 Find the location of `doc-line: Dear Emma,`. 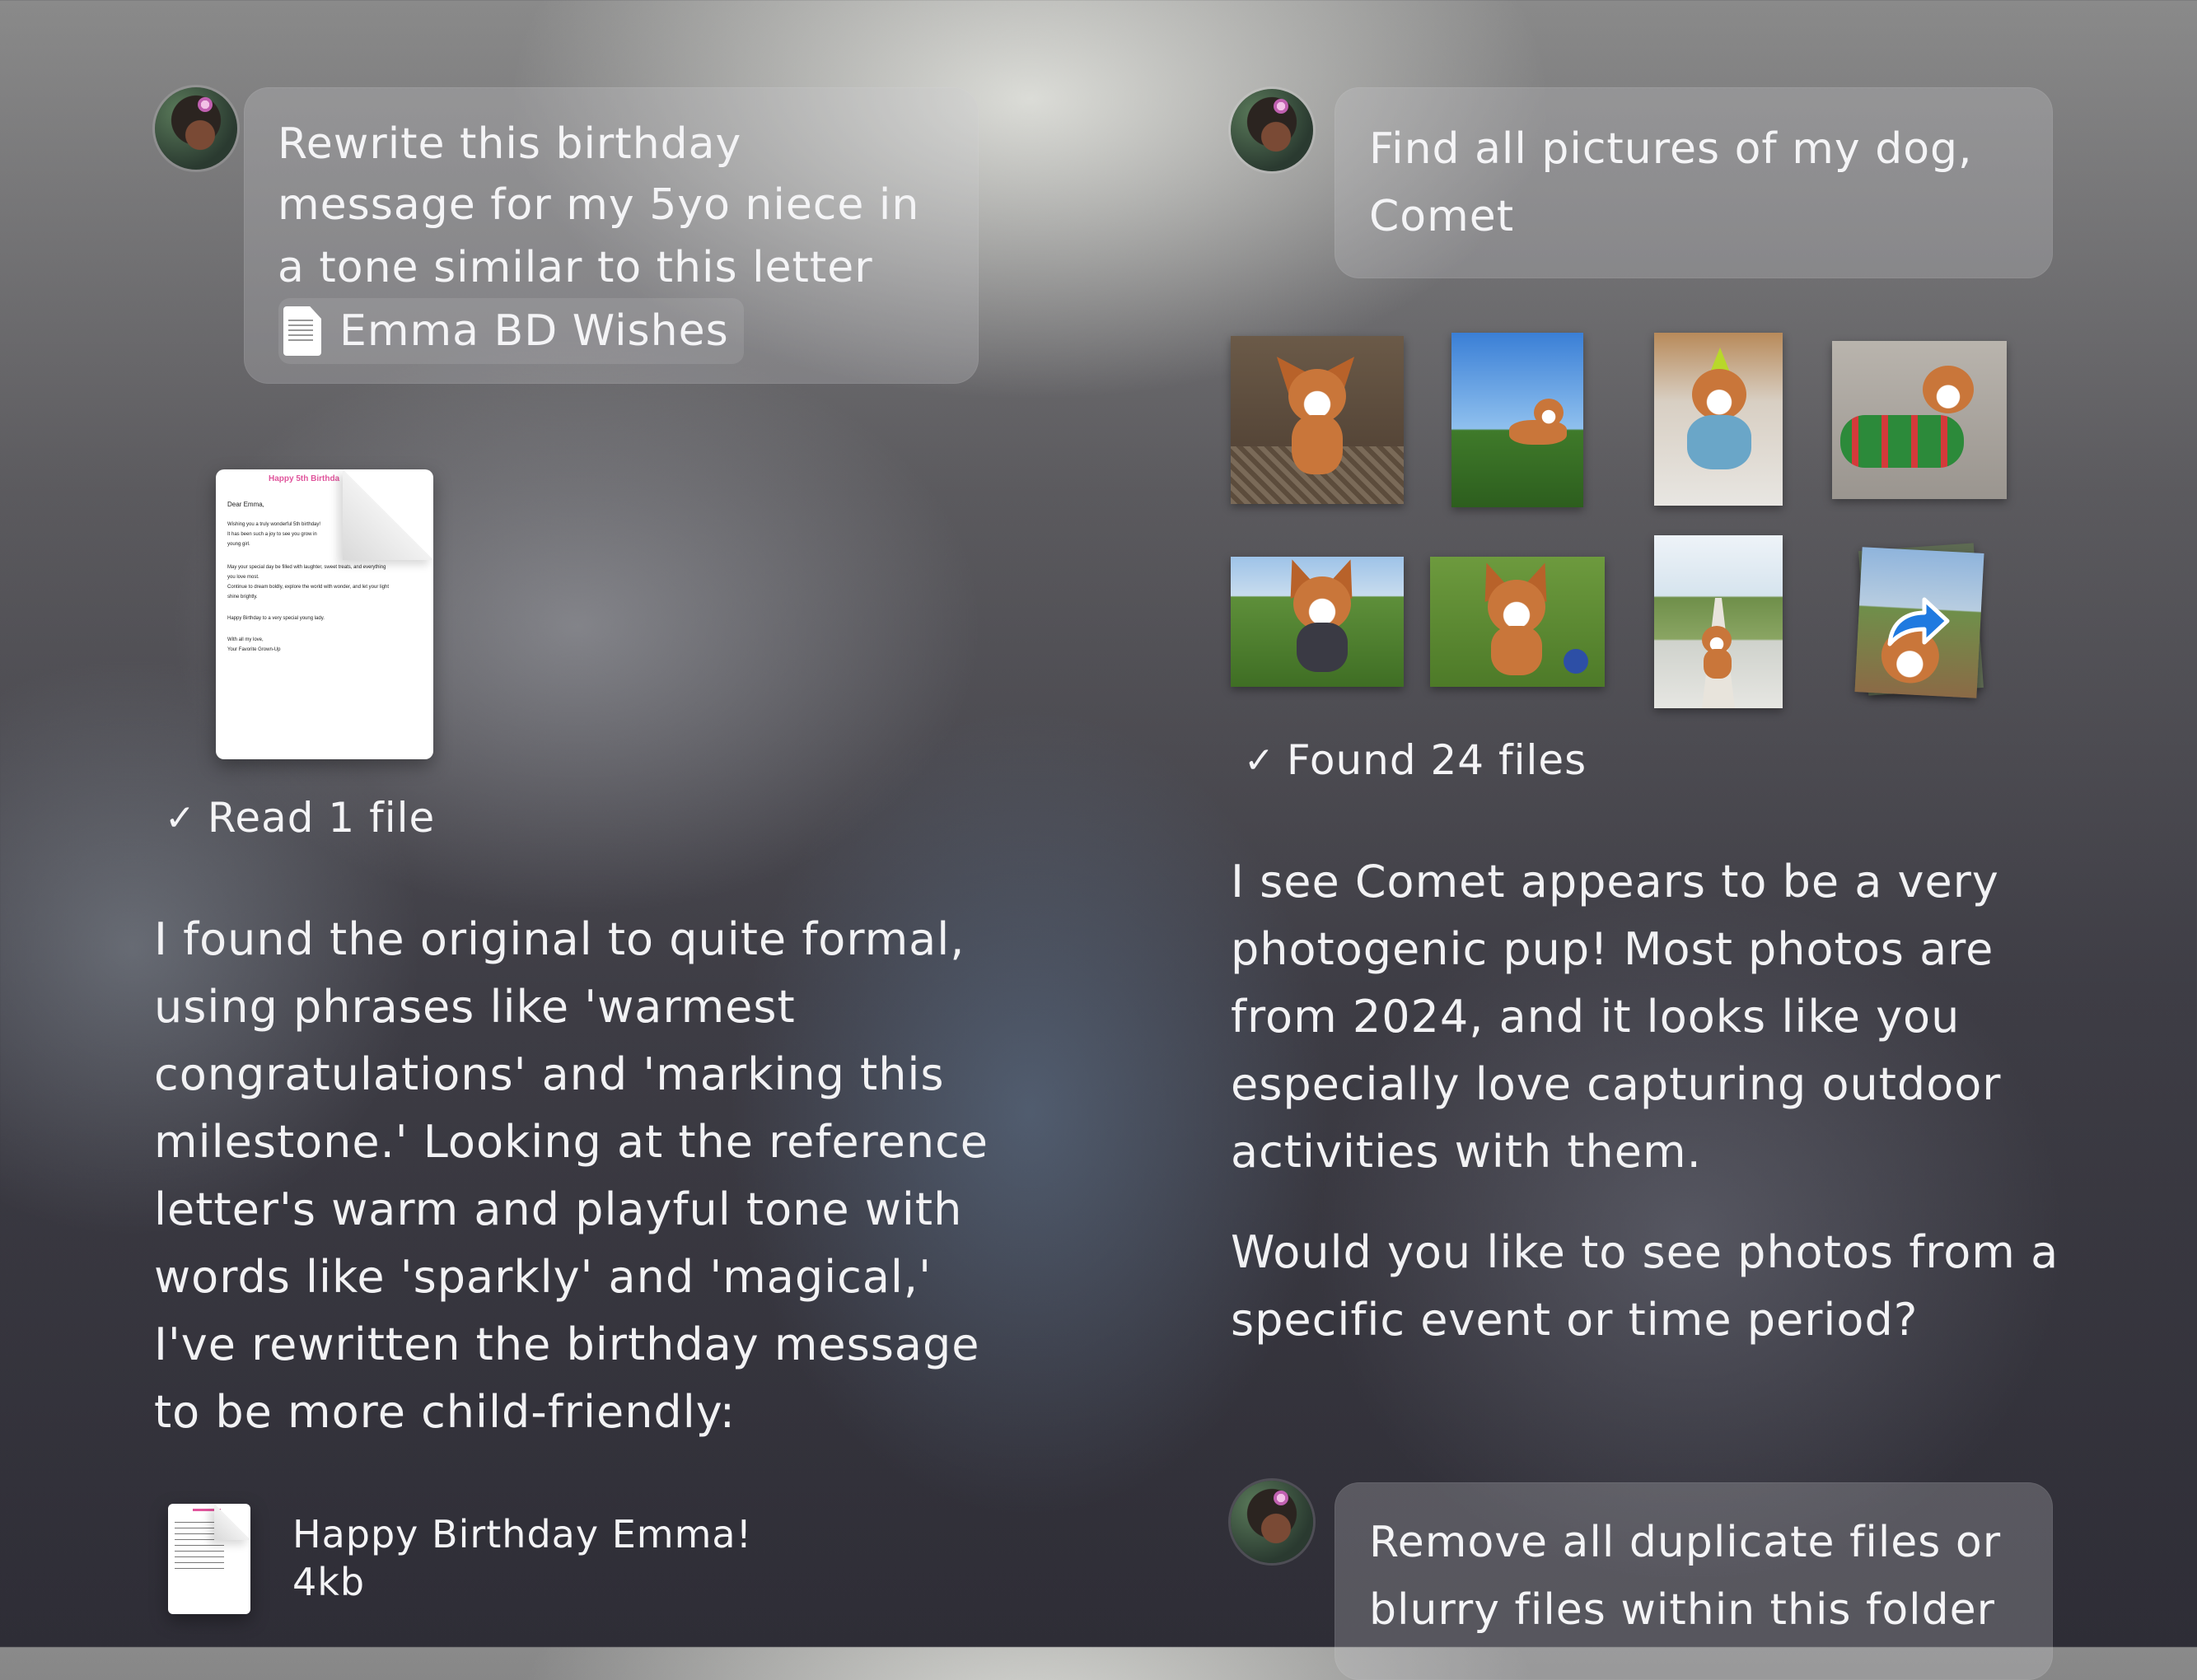

doc-line: Dear Emma, is located at coordinates (245, 504).